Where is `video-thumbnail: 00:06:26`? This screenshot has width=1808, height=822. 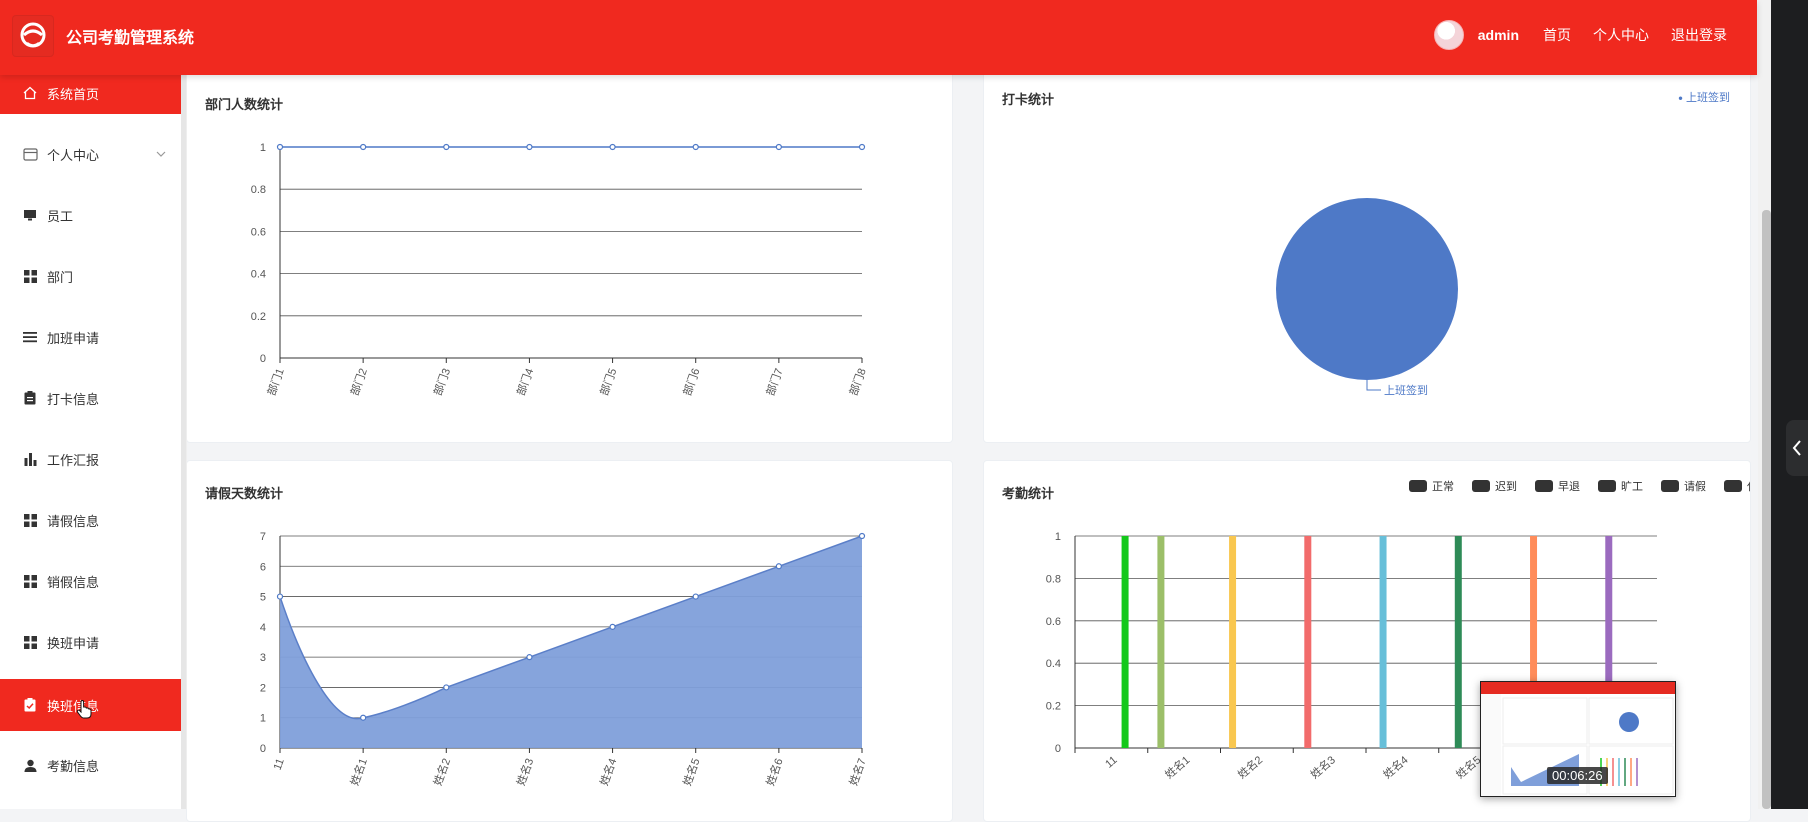 video-thumbnail: 00:06:26 is located at coordinates (1578, 739).